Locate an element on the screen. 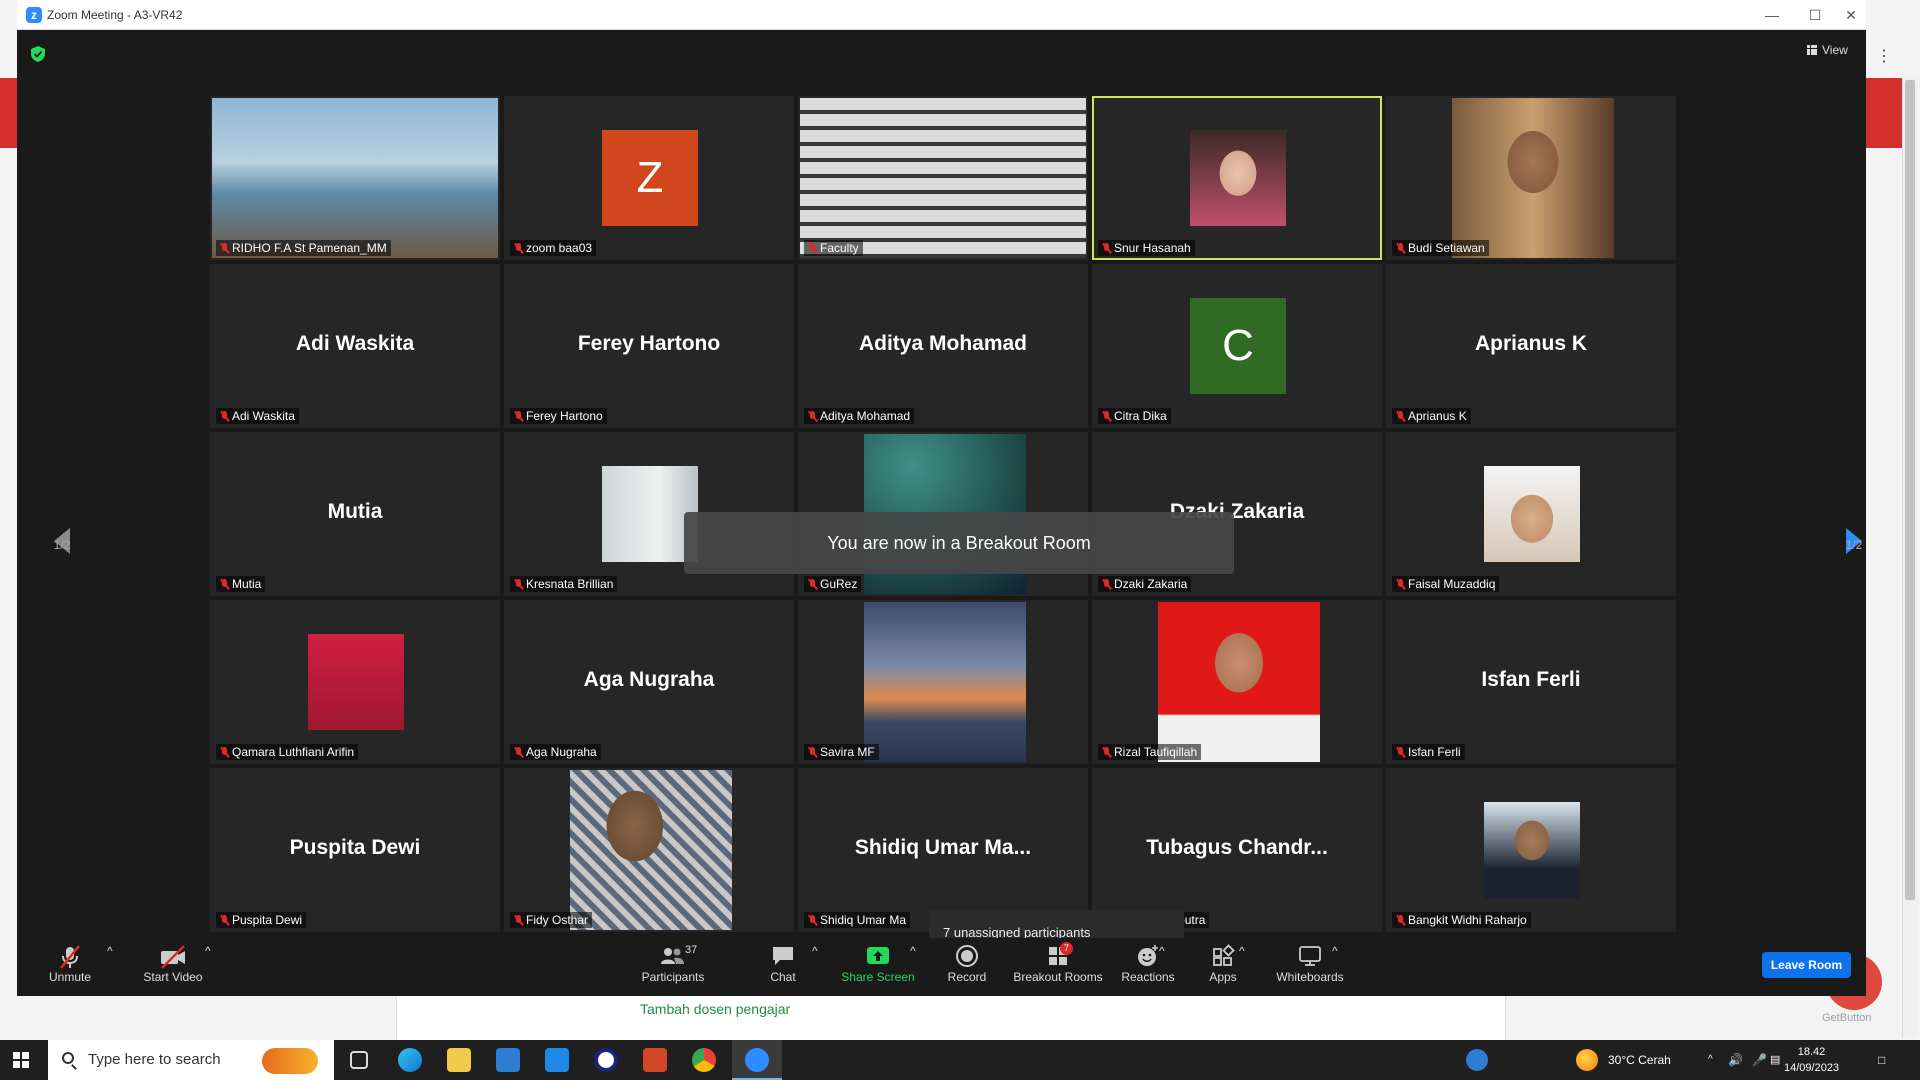 This screenshot has height=1080, width=1920. participant-tile: Aprianus K Aprianus K is located at coordinates (1531, 346).